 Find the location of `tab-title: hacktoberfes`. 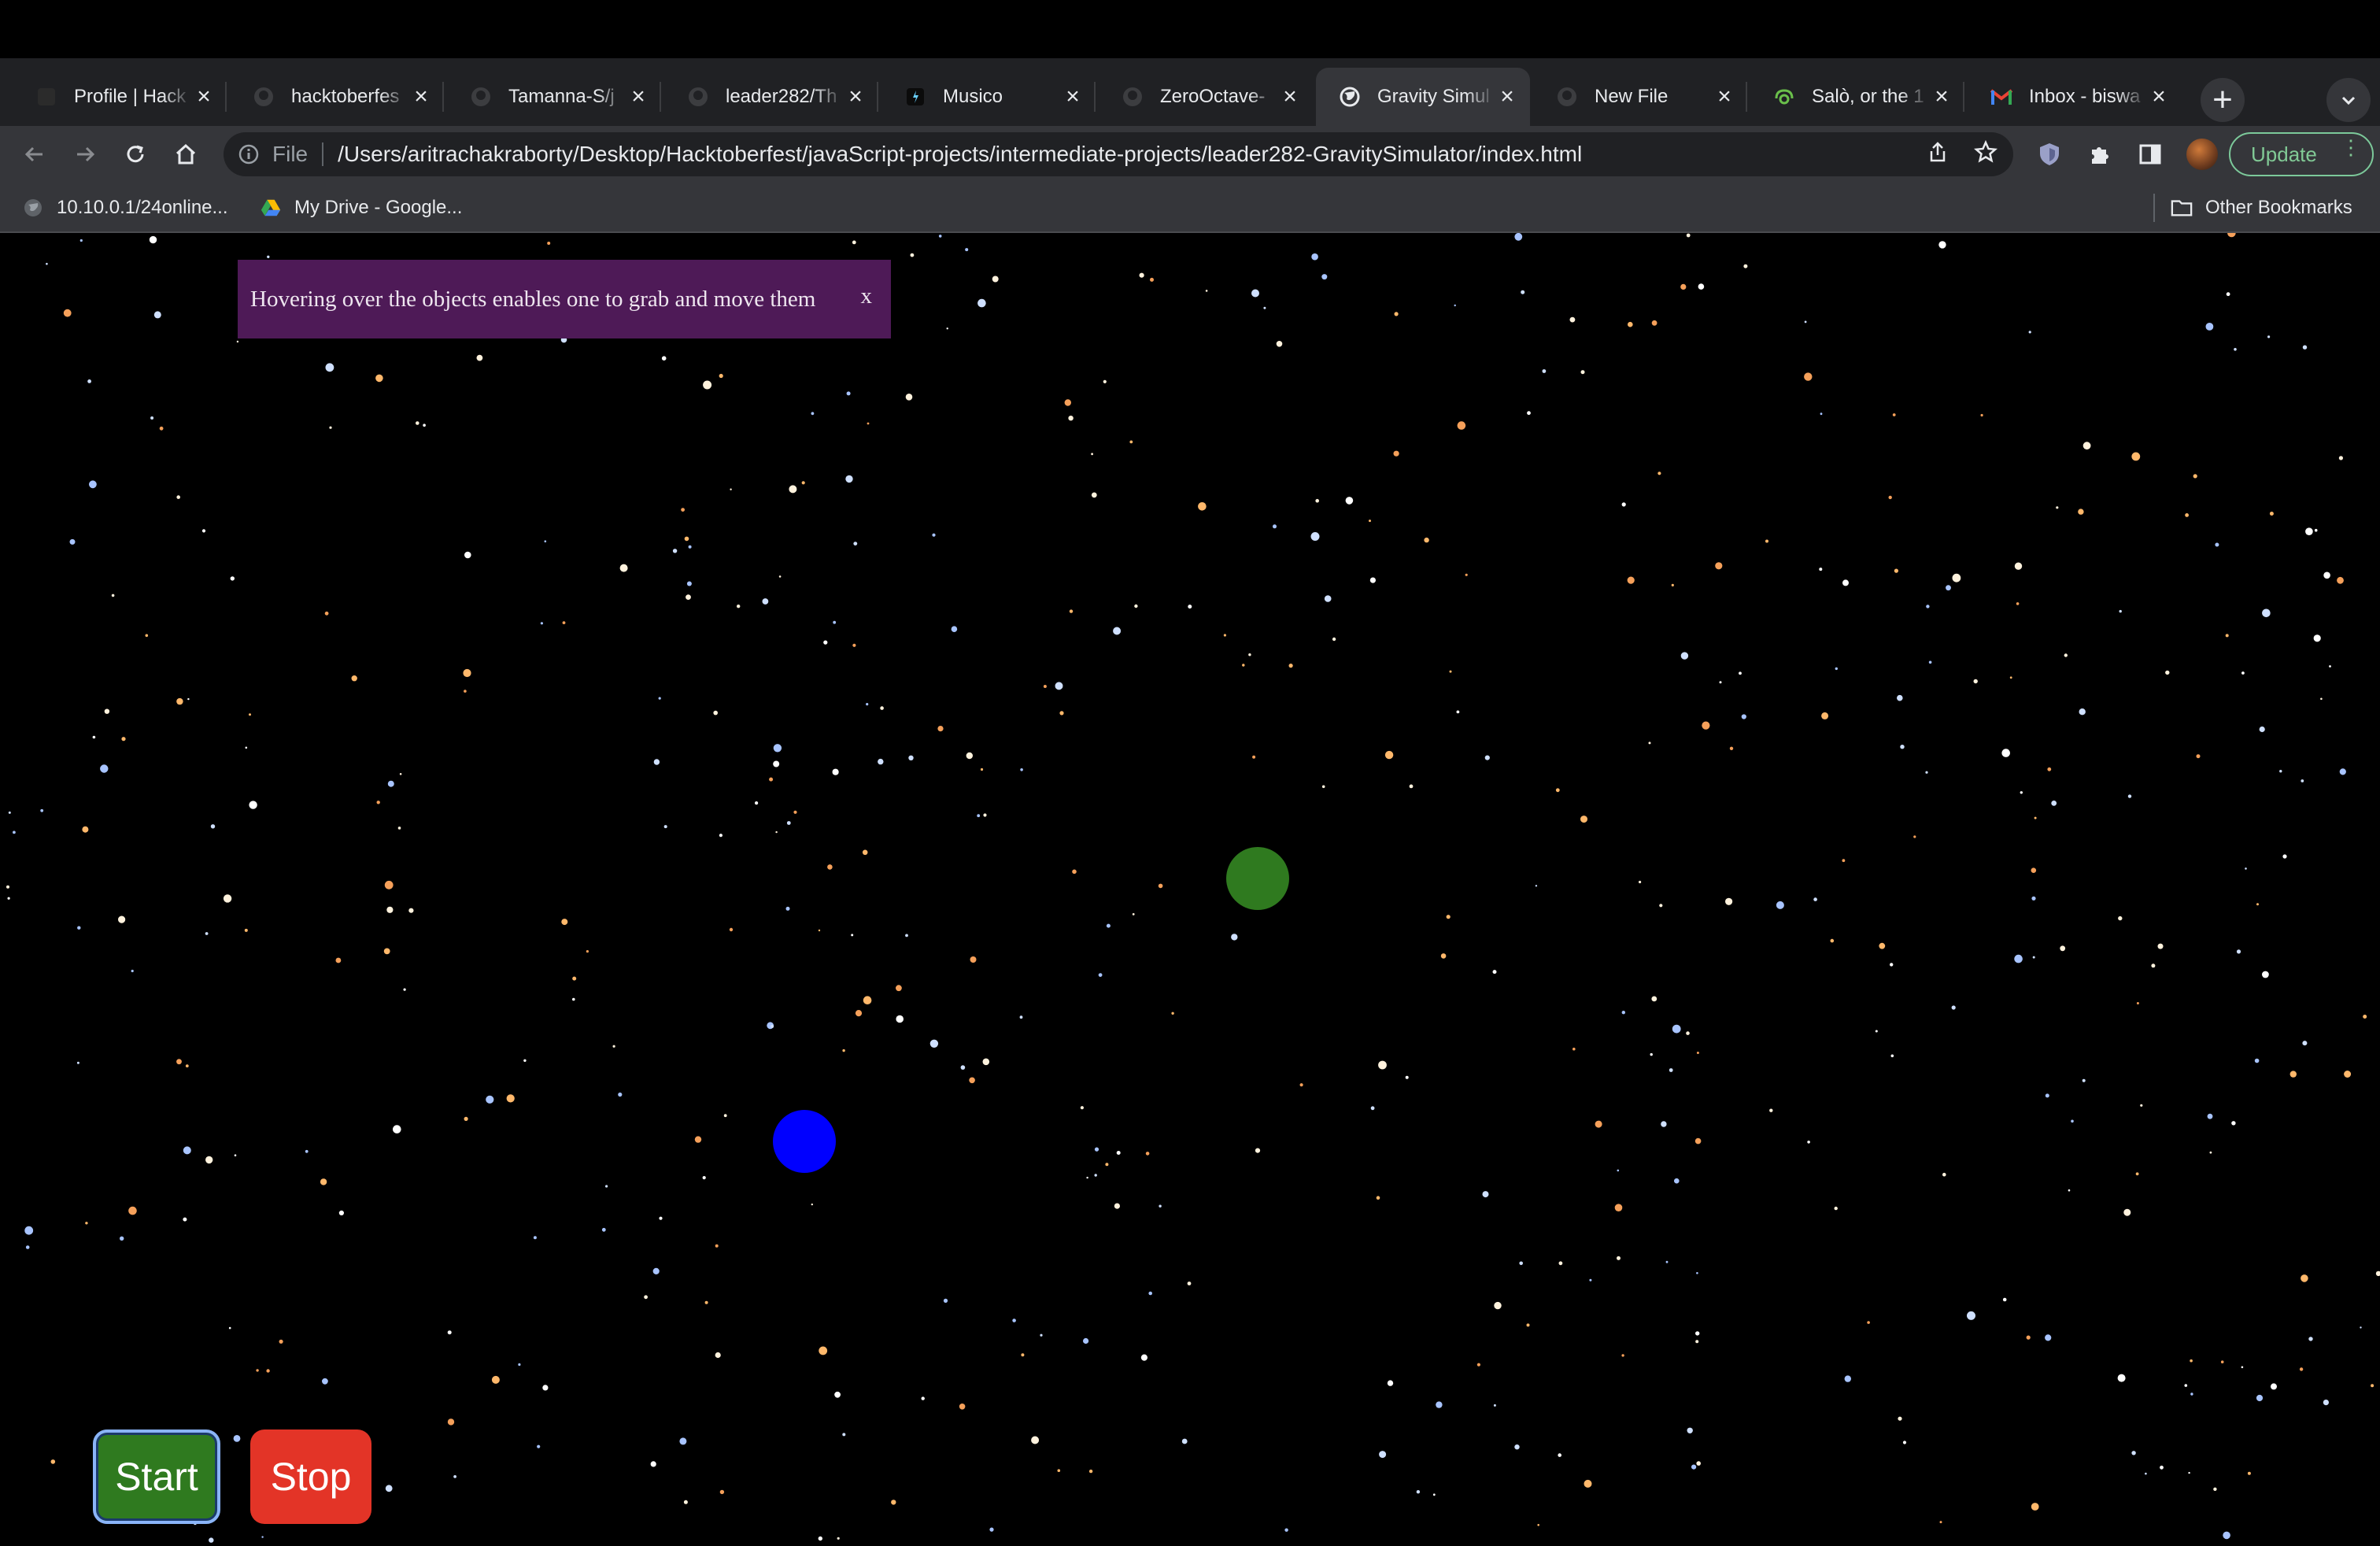

tab-title: hacktoberfes is located at coordinates (345, 96).